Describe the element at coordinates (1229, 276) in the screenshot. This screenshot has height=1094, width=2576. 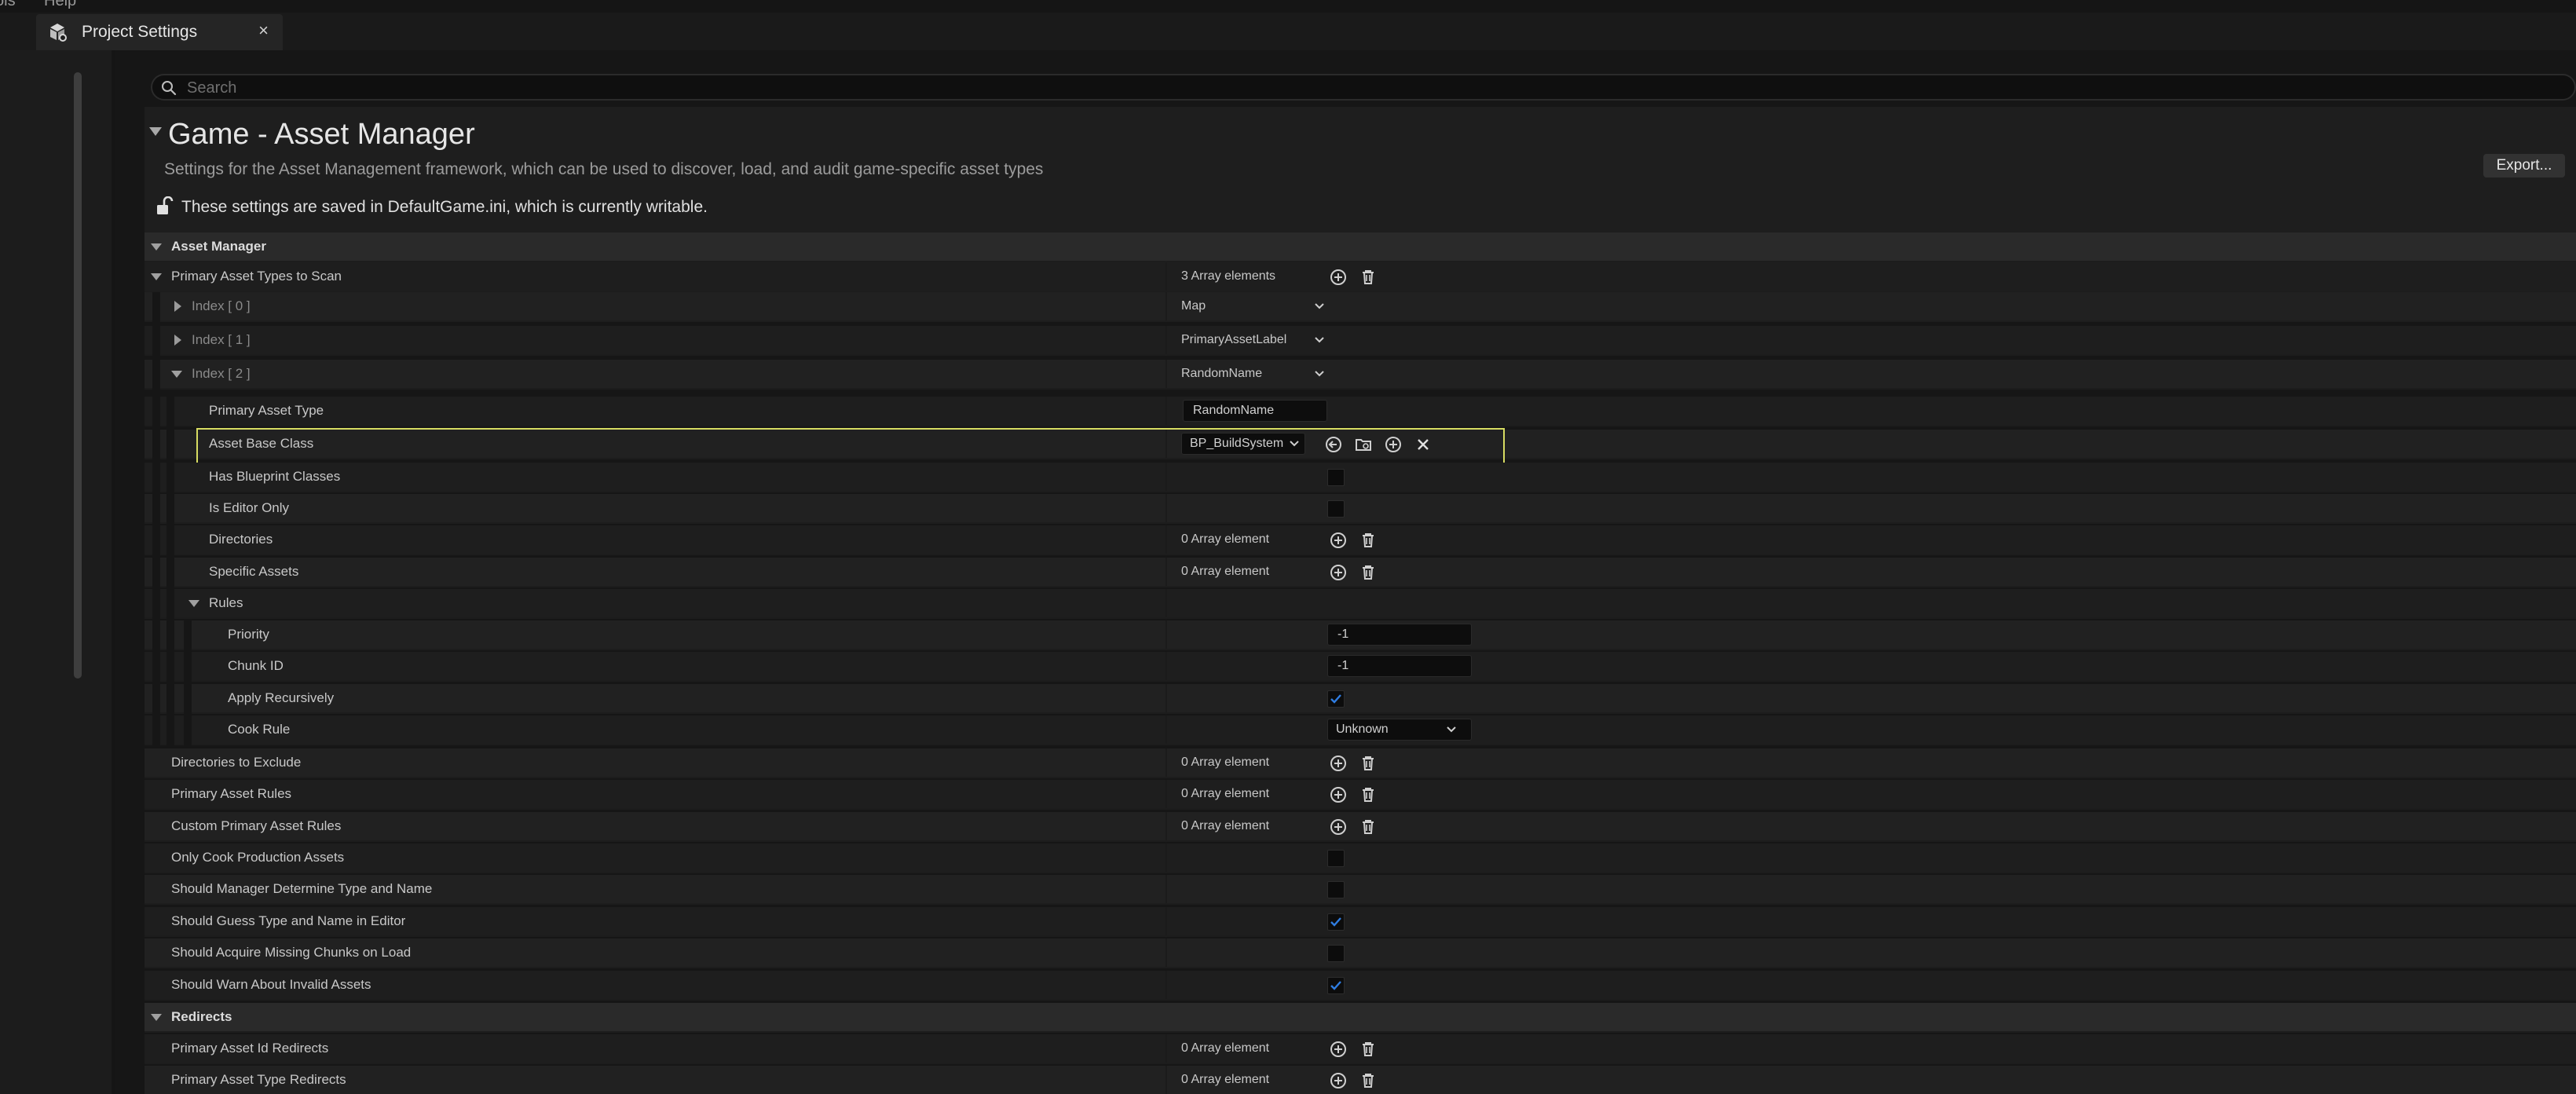
I see `array-count: 3 Array elements` at that location.